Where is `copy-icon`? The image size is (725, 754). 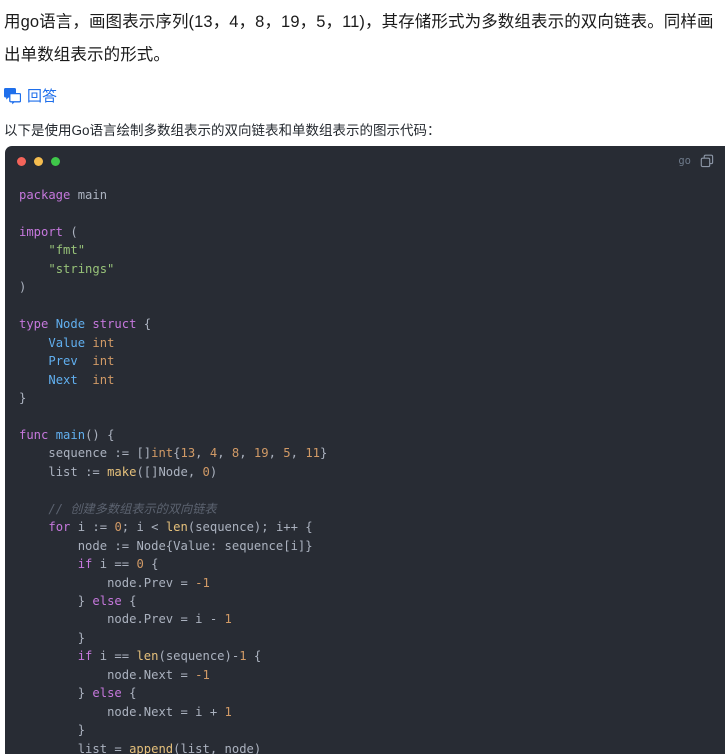
copy-icon is located at coordinates (707, 161).